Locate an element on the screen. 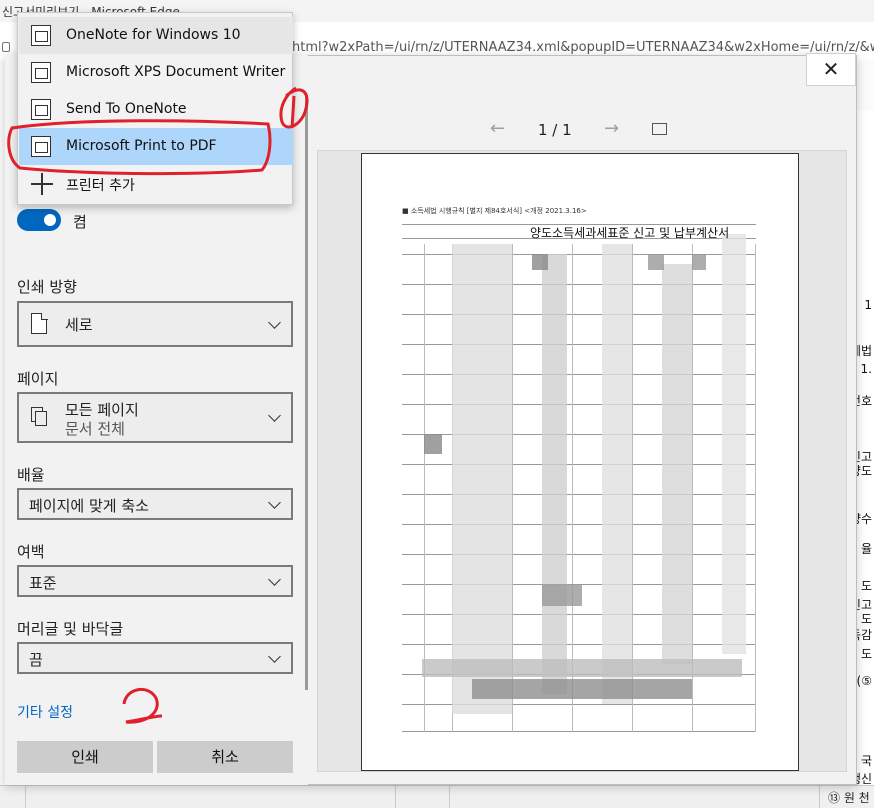 This screenshot has width=874, height=808. lock-icon is located at coordinates (6, 47).